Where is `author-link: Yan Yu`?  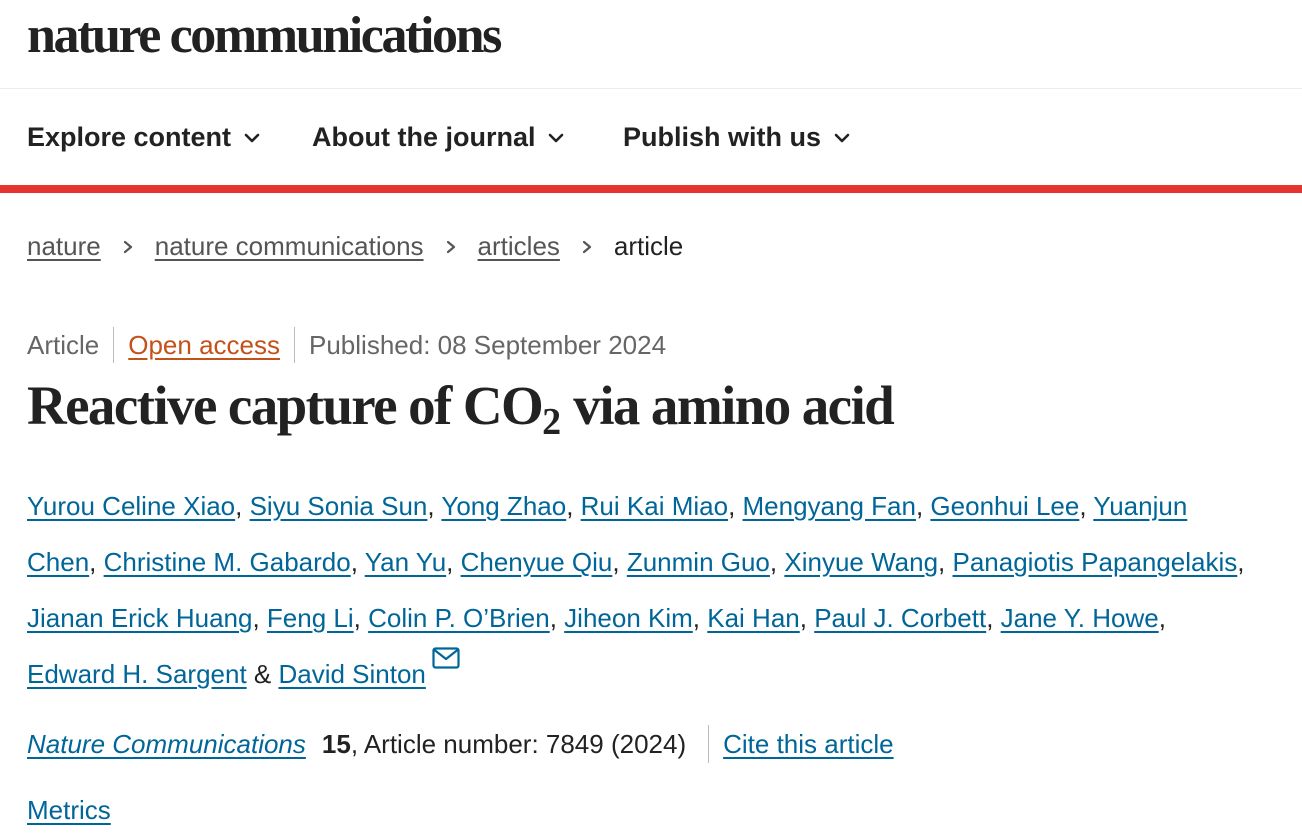 author-link: Yan Yu is located at coordinates (405, 562).